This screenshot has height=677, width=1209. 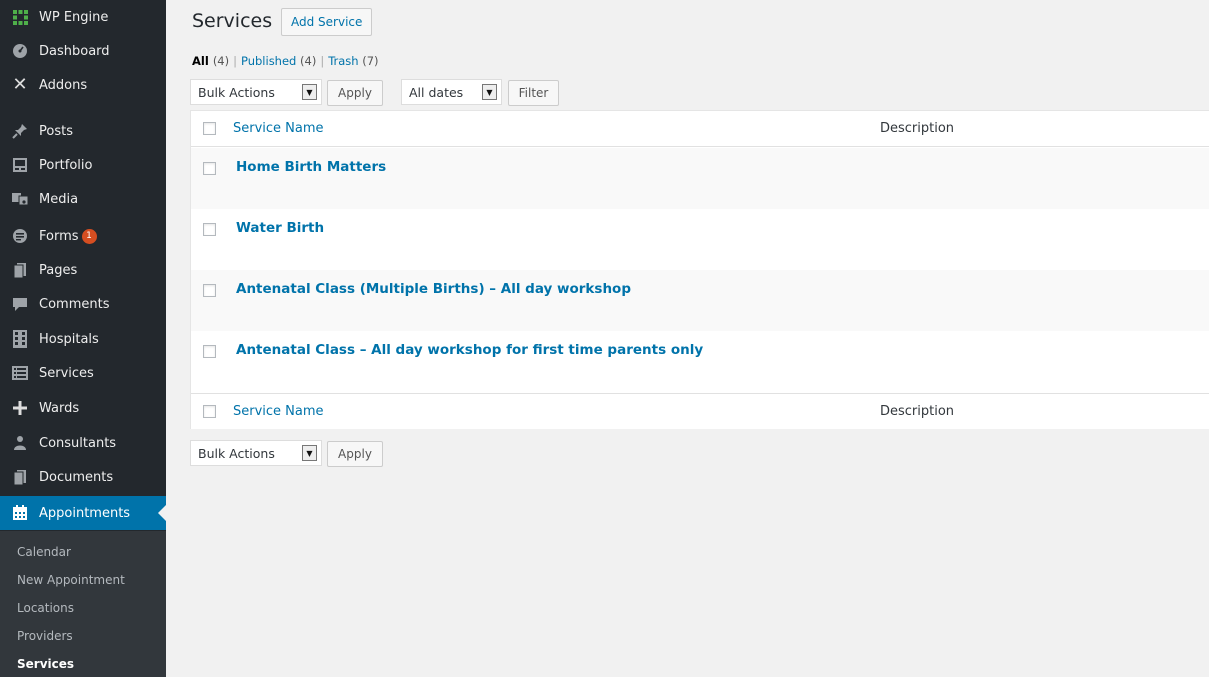 I want to click on submenu-locations: Locations, so click(x=45, y=608).